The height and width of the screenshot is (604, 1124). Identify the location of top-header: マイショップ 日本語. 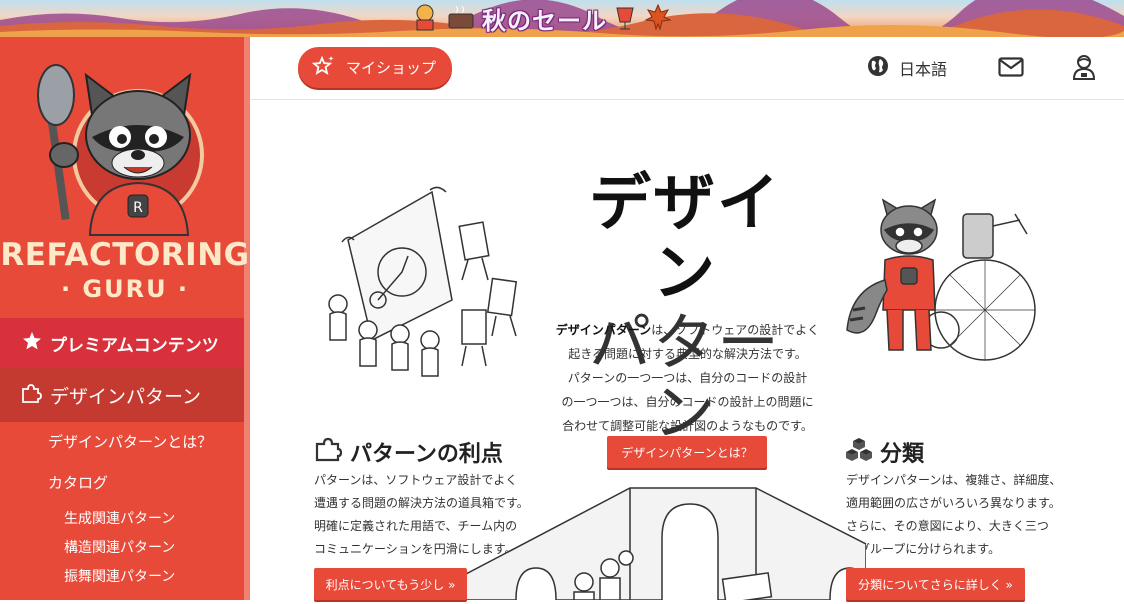
(687, 68).